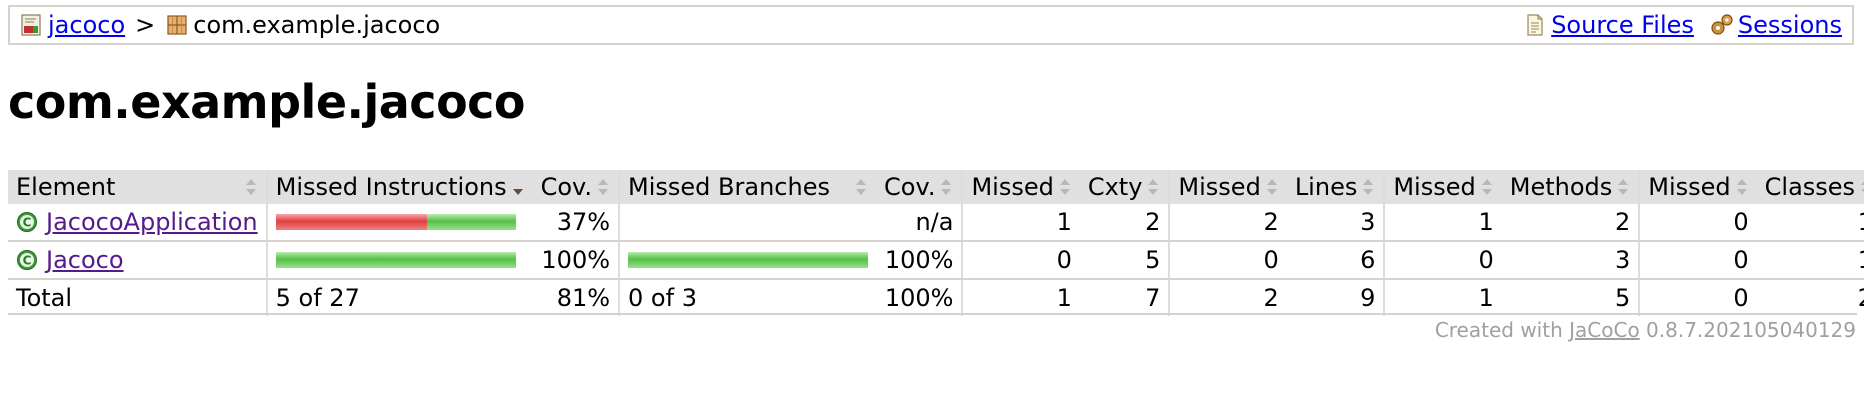 The image size is (1864, 412). I want to click on total-methods: 5, so click(1622, 298).